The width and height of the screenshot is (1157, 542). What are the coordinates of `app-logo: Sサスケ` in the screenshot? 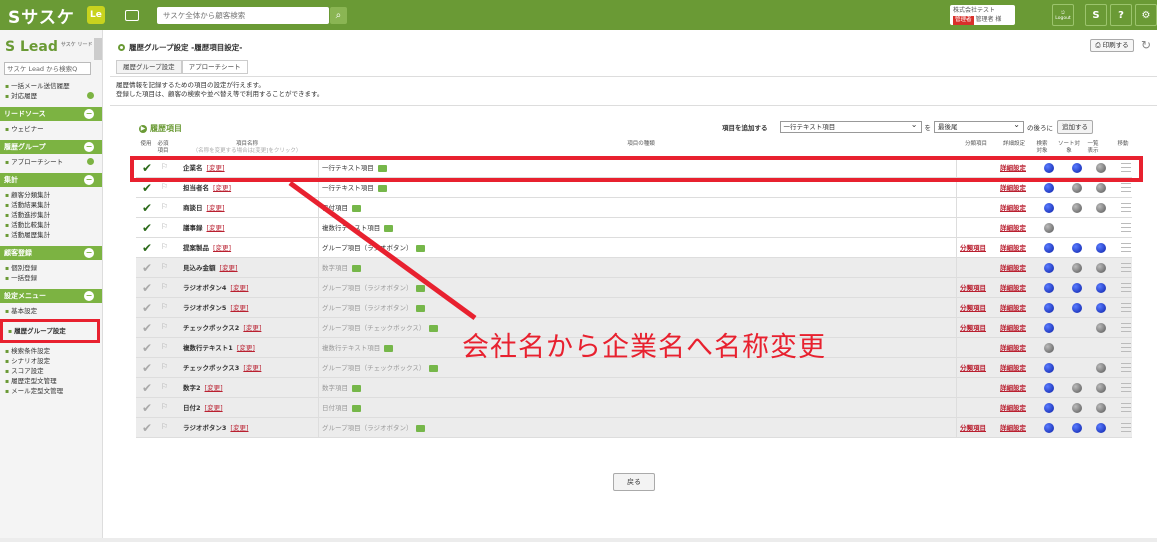 It's located at (41, 15).